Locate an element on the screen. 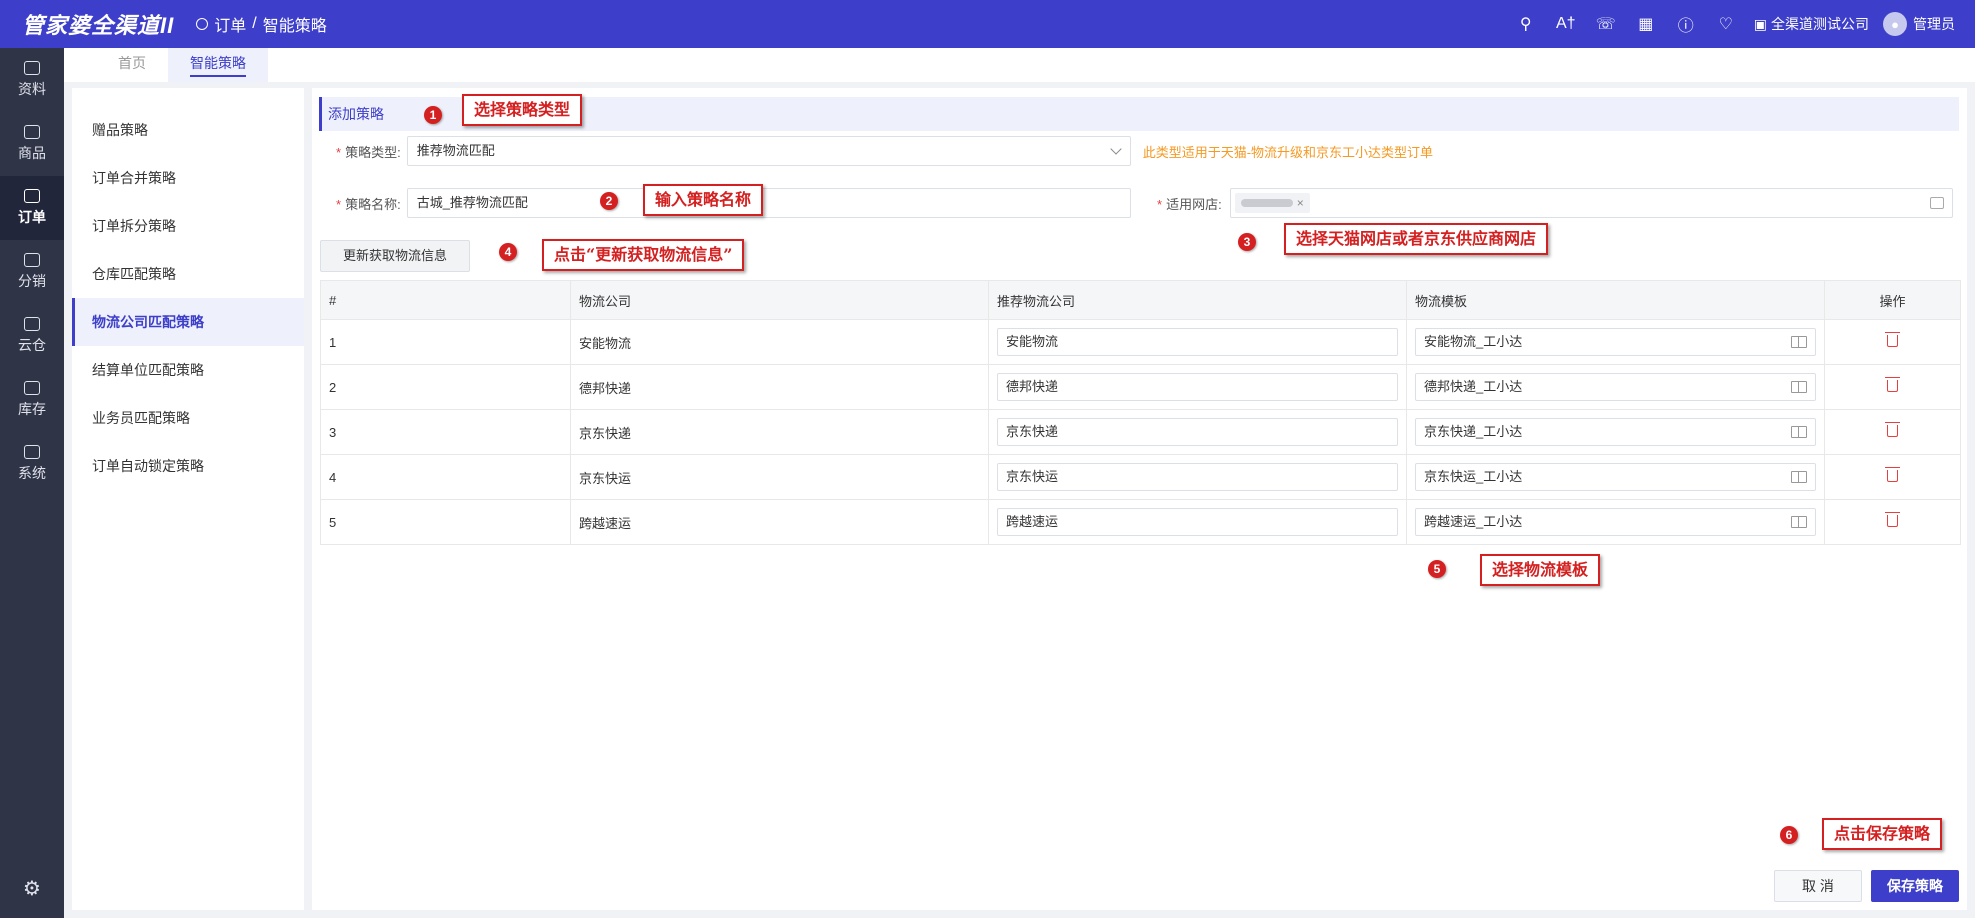 The image size is (1975, 918). monitor-icon is located at coordinates (32, 452).